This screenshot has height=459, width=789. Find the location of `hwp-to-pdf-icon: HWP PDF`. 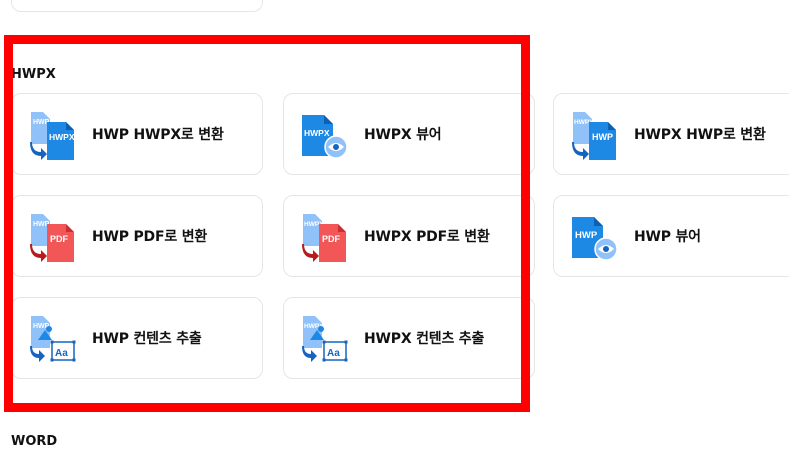

hwp-to-pdf-icon: HWP PDF is located at coordinates (52, 238).